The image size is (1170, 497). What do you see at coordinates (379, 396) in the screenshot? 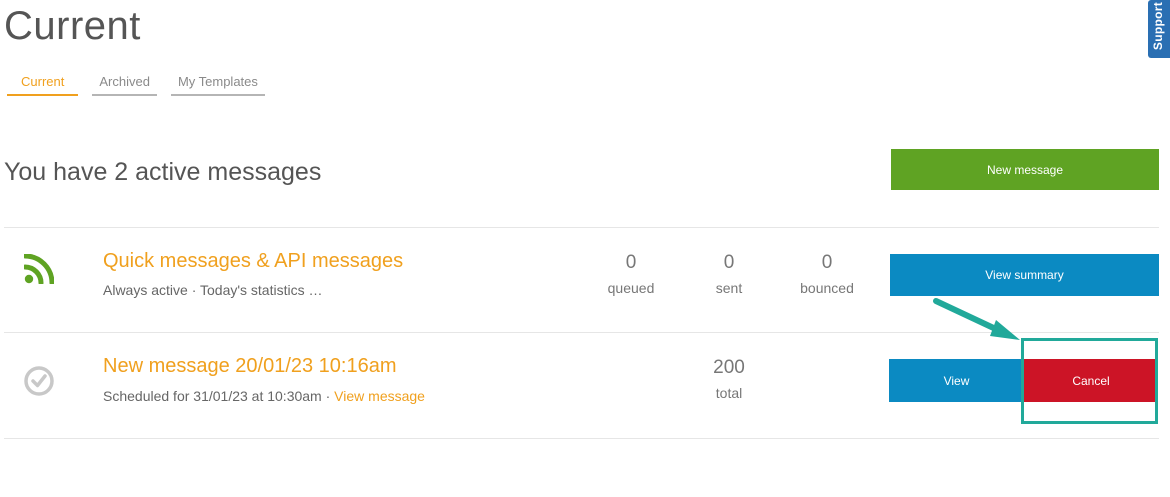
I see `view-message-link: View message` at bounding box center [379, 396].